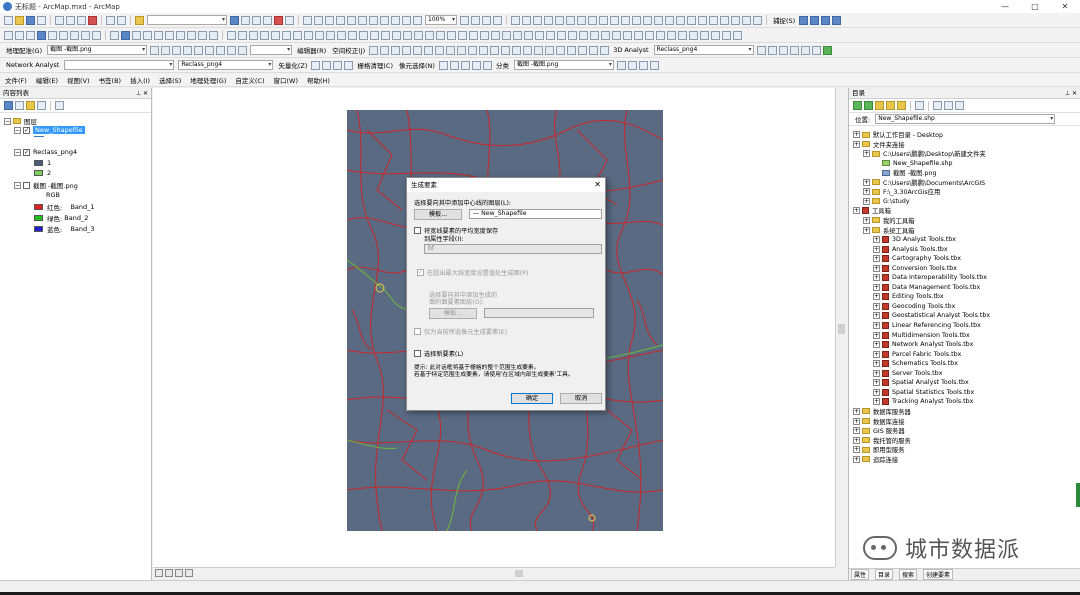 This screenshot has width=1080, height=595. What do you see at coordinates (901, 191) in the screenshot?
I see `catalog-item: + F:\_3.30ArcGis应用` at bounding box center [901, 191].